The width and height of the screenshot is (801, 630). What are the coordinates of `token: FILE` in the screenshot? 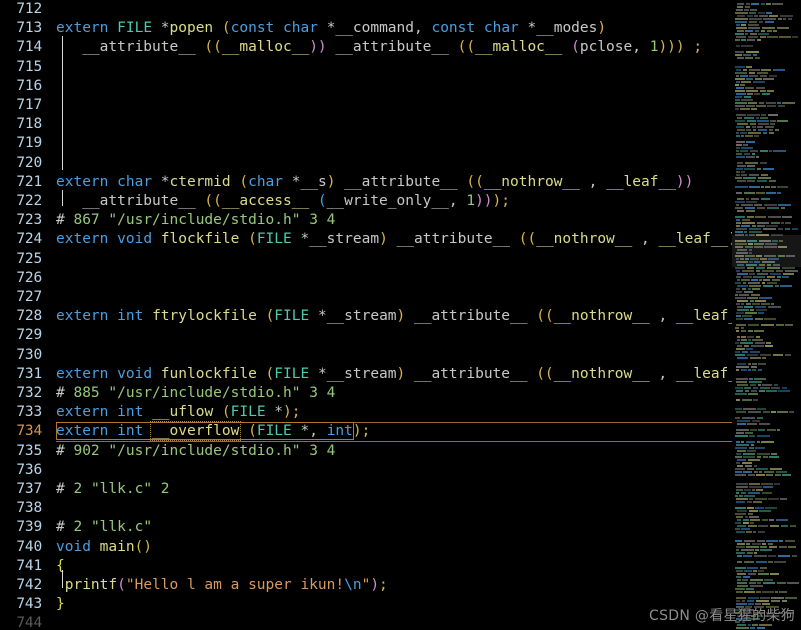 It's located at (274, 239).